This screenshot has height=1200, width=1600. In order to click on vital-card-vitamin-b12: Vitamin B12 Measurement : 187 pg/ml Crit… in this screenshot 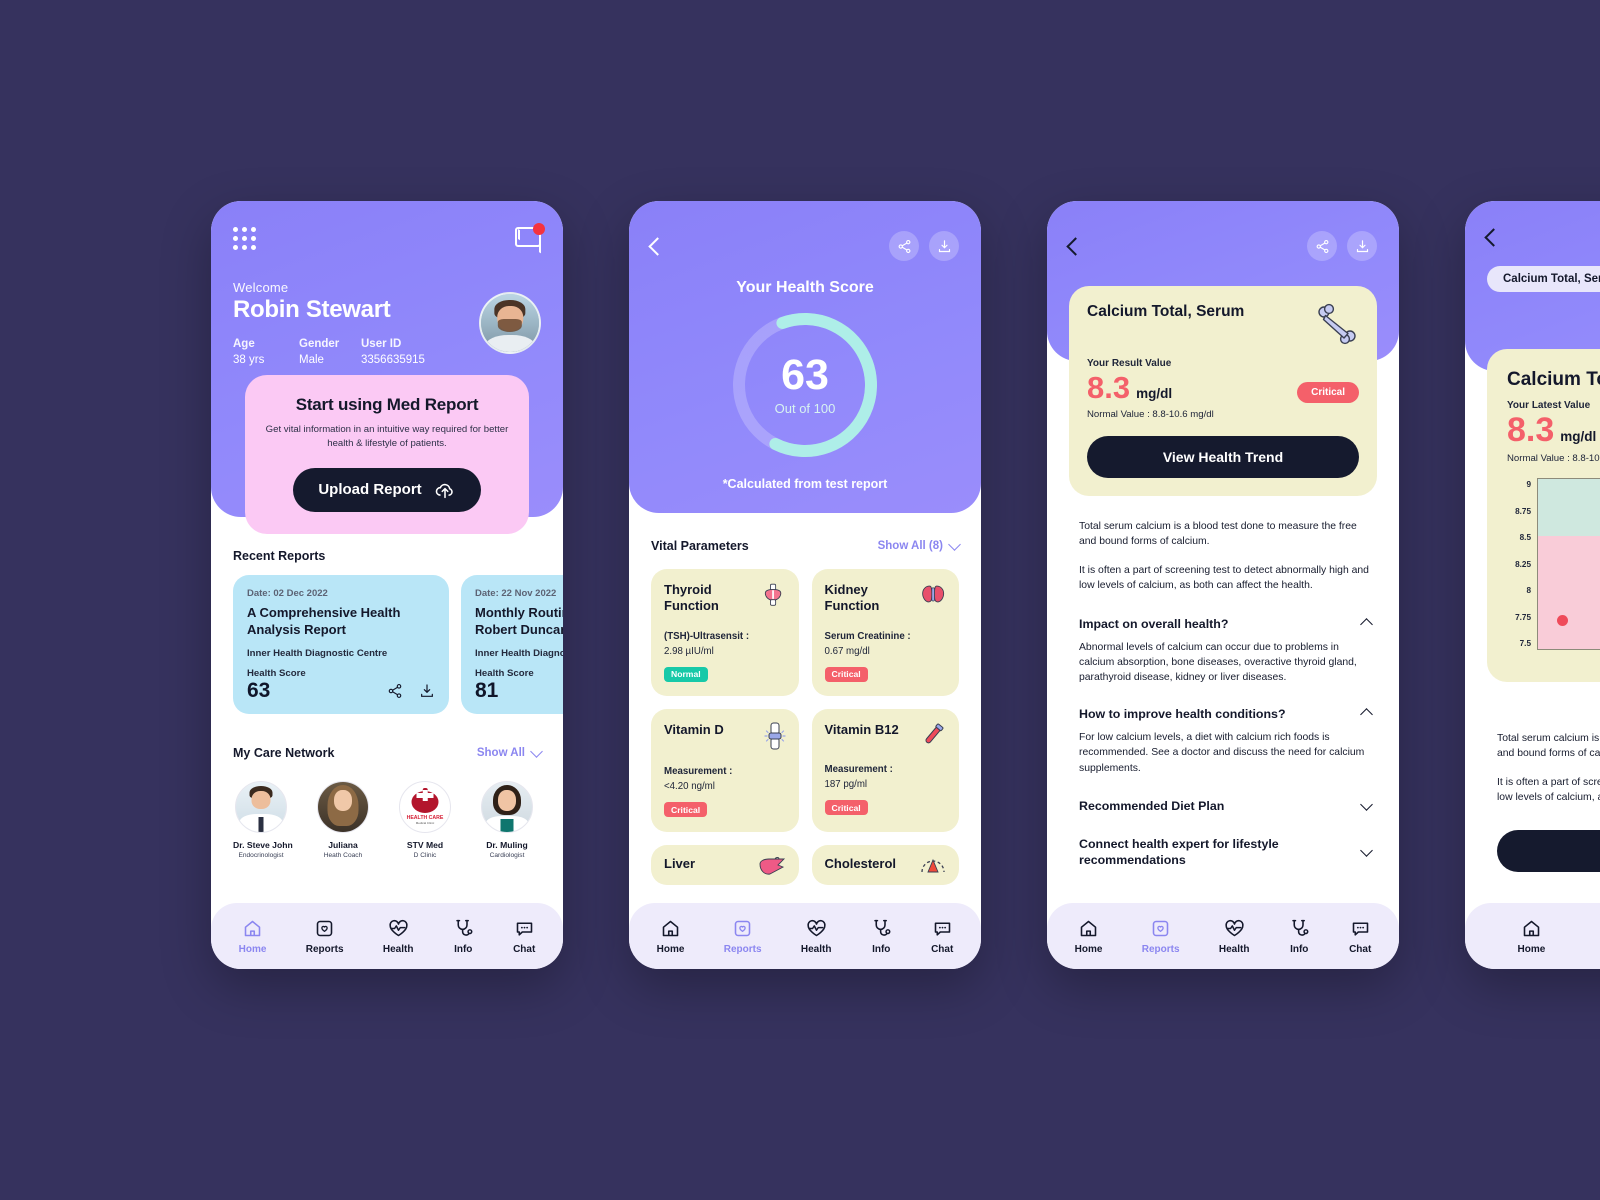, I will do `click(885, 770)`.